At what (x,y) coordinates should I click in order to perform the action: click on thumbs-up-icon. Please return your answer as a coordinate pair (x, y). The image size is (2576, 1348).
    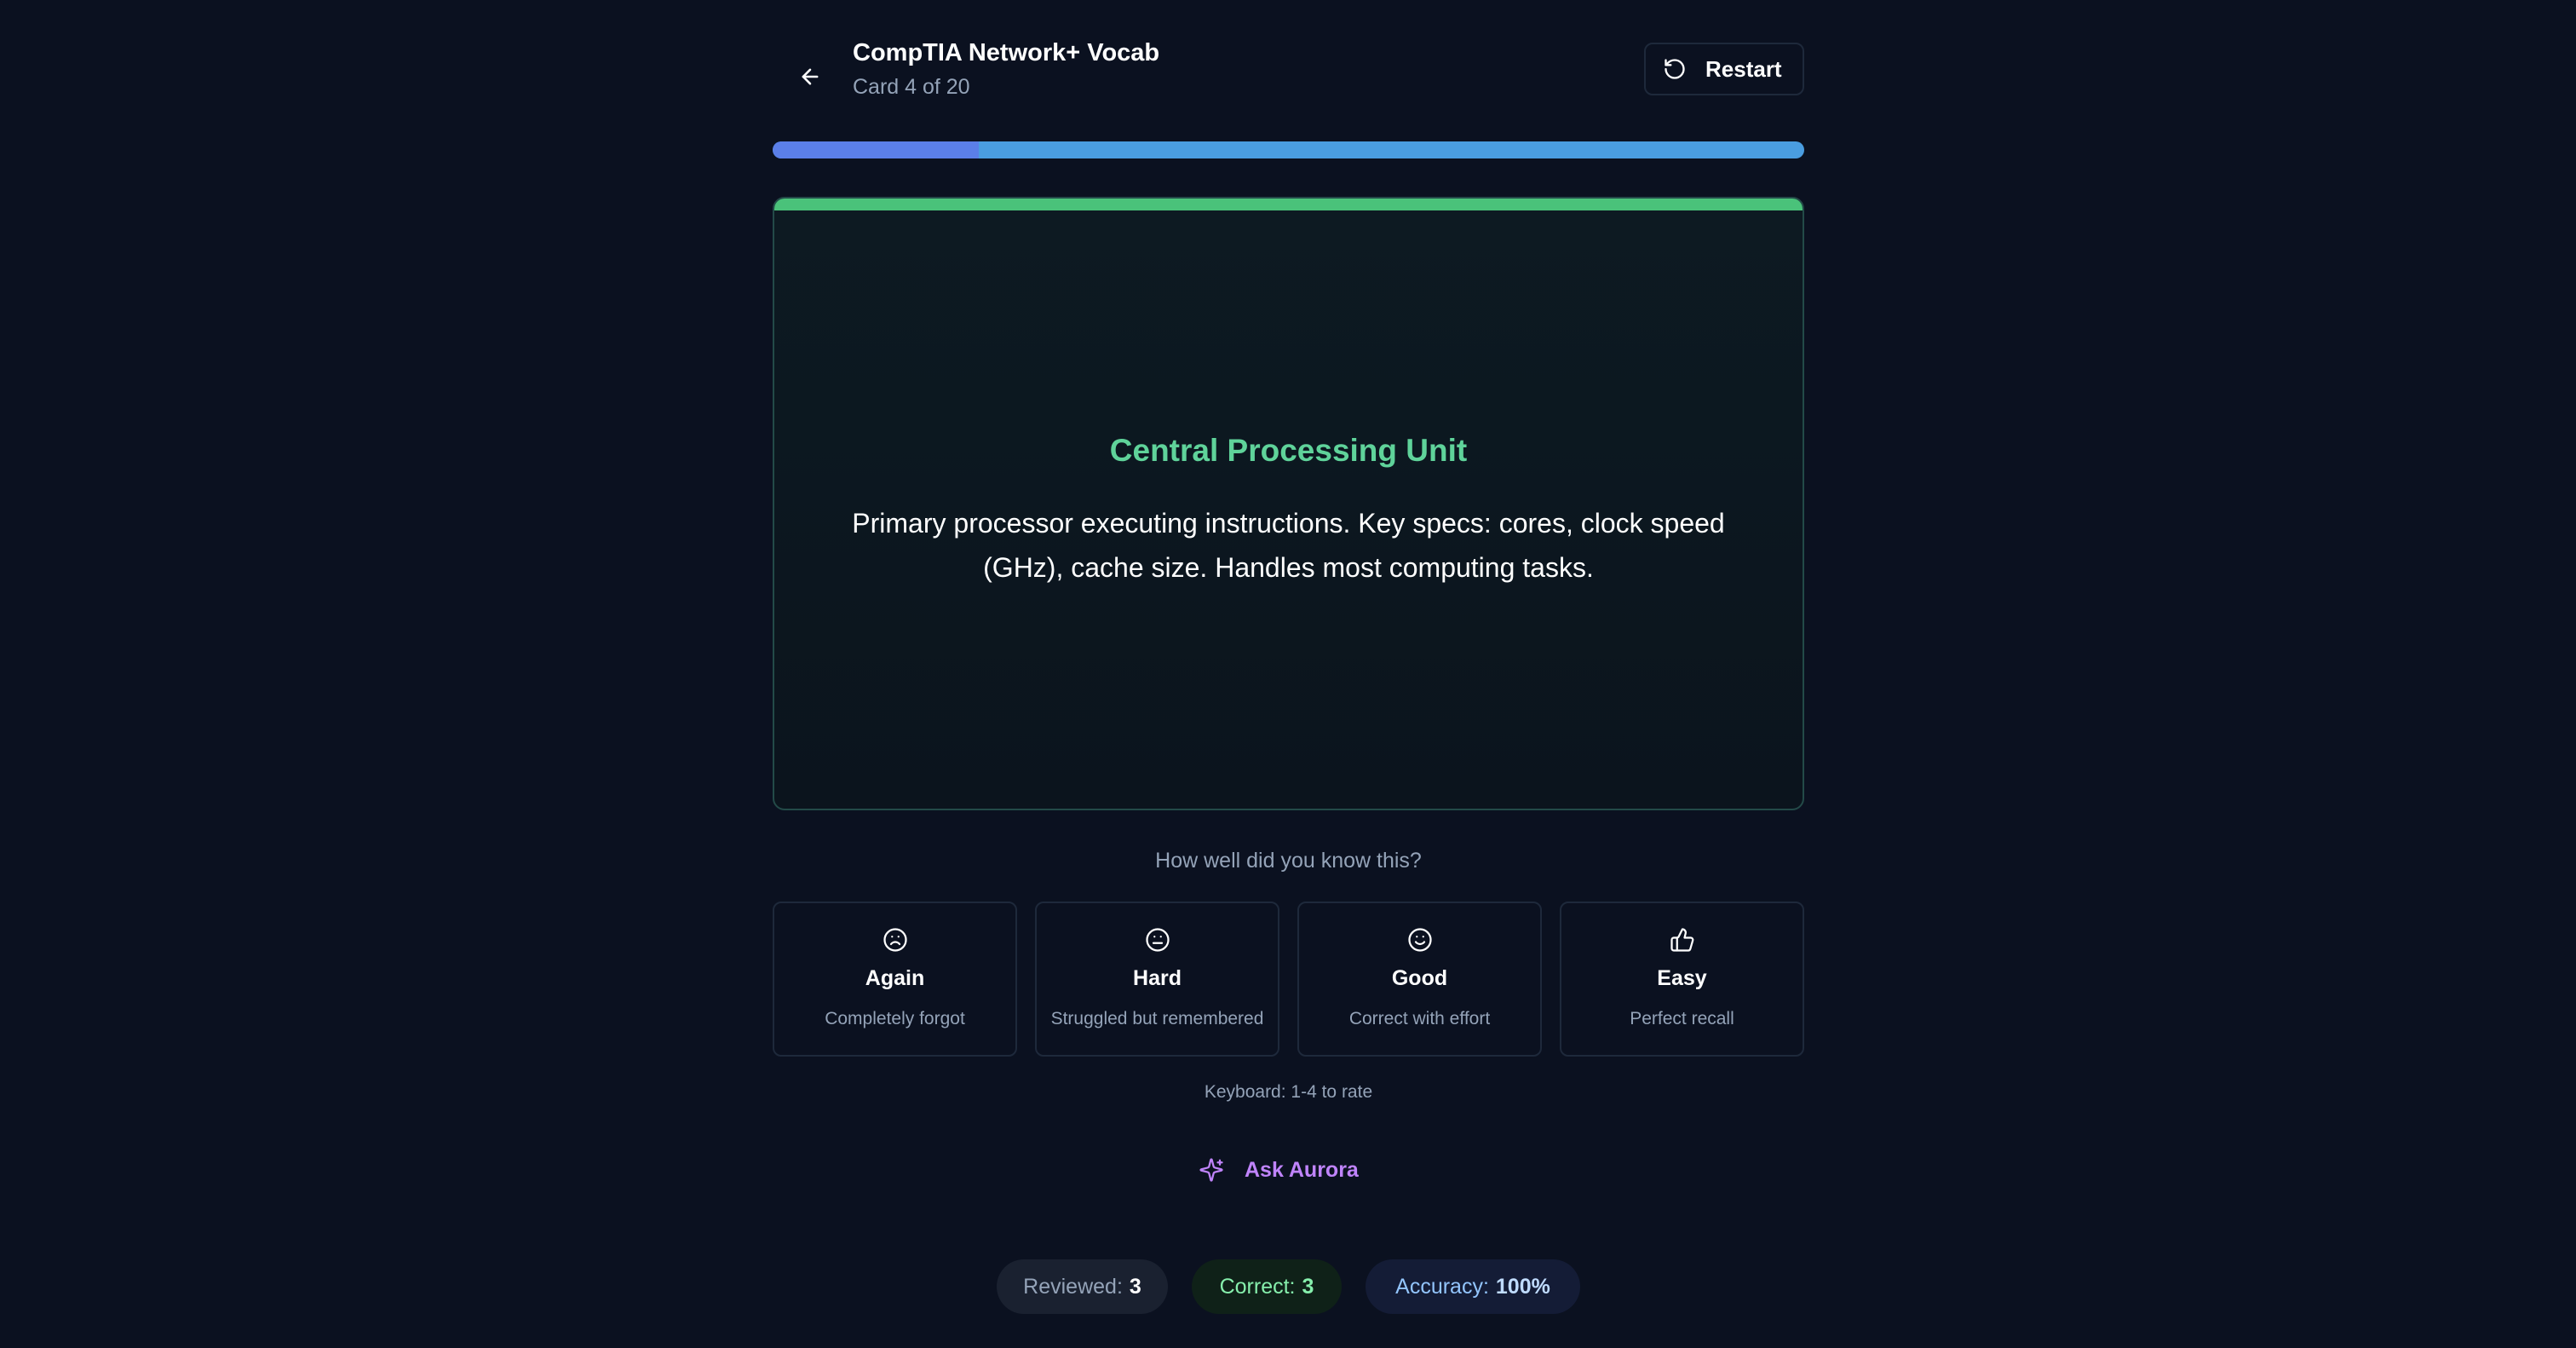
    Looking at the image, I should click on (1681, 940).